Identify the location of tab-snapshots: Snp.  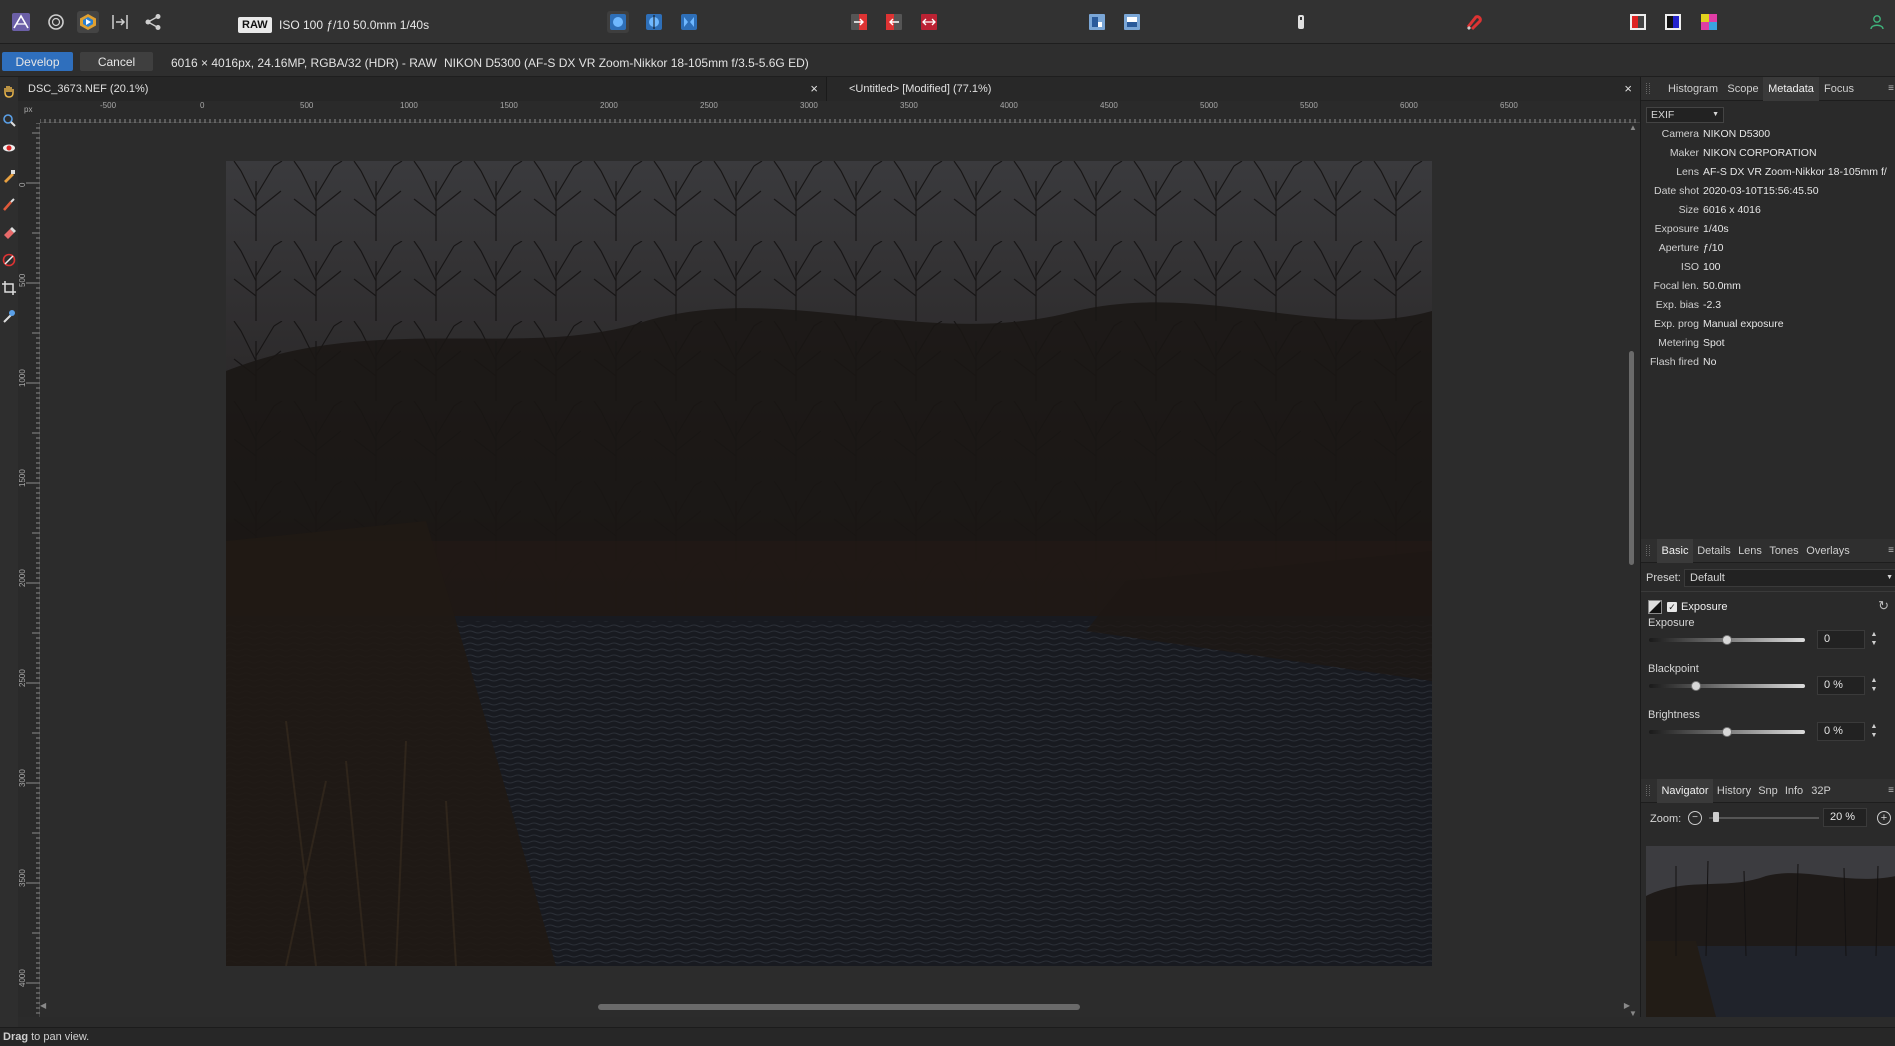
(1768, 791).